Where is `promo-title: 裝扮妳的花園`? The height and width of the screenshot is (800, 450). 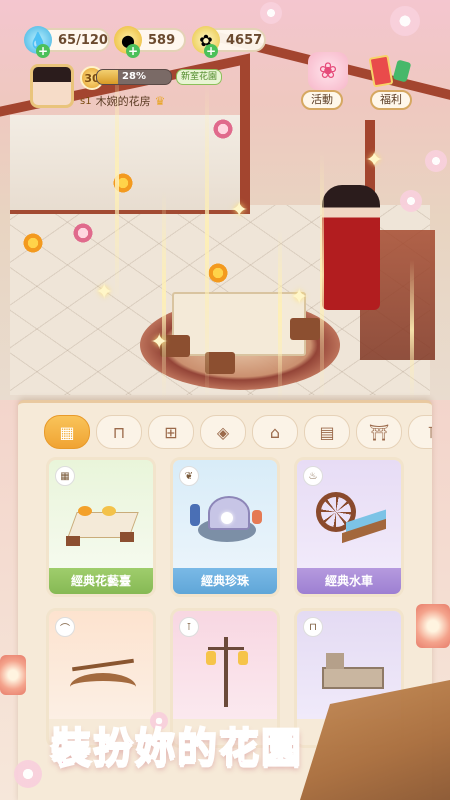 promo-title: 裝扮妳的花園 is located at coordinates (176, 747).